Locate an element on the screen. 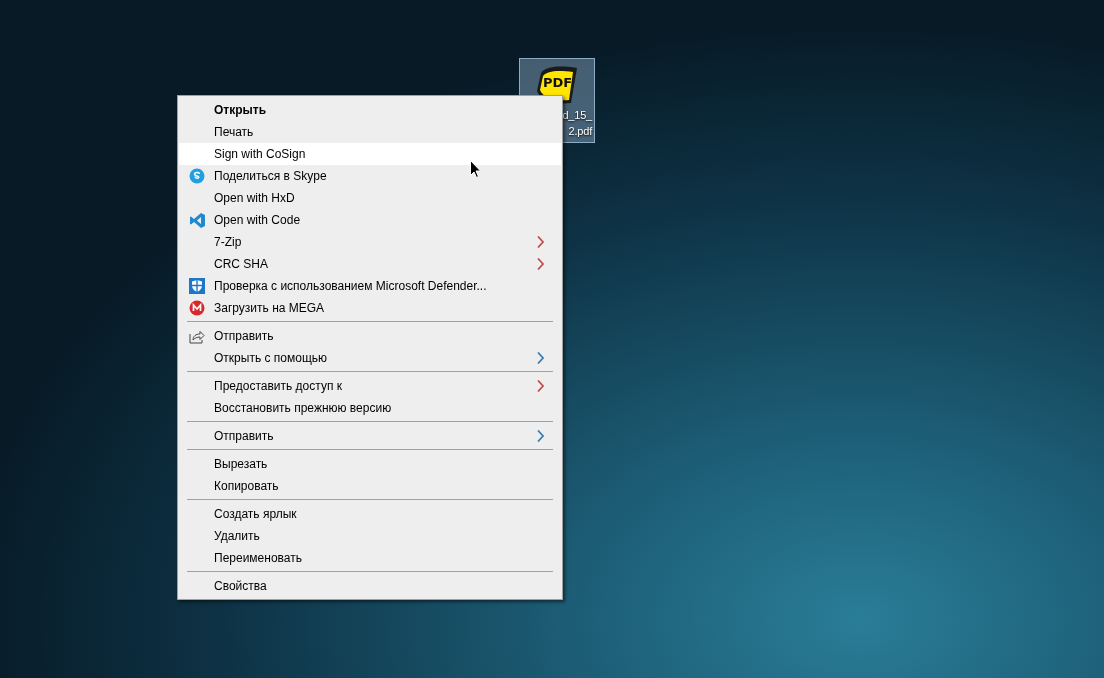 This screenshot has width=1104, height=678. menu-label: Вырезать is located at coordinates (241, 464).